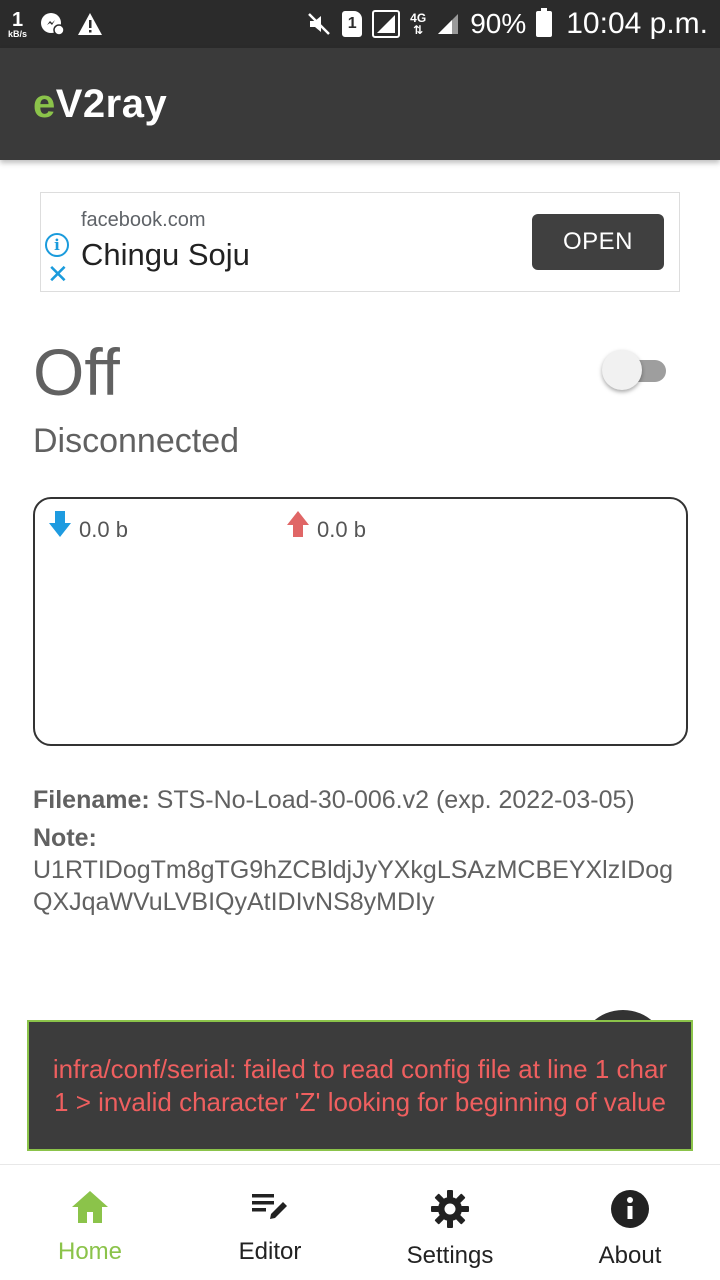  I want to click on nav-about: About, so click(630, 1222).